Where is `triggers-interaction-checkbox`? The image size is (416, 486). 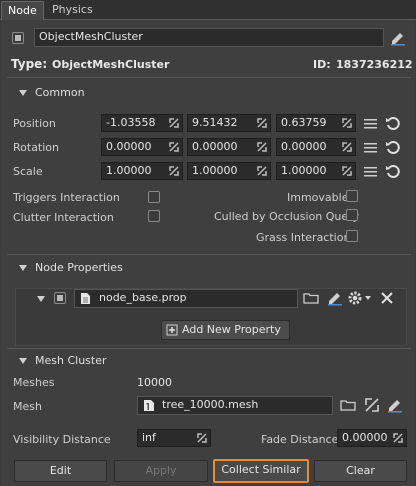 triggers-interaction-checkbox is located at coordinates (154, 197).